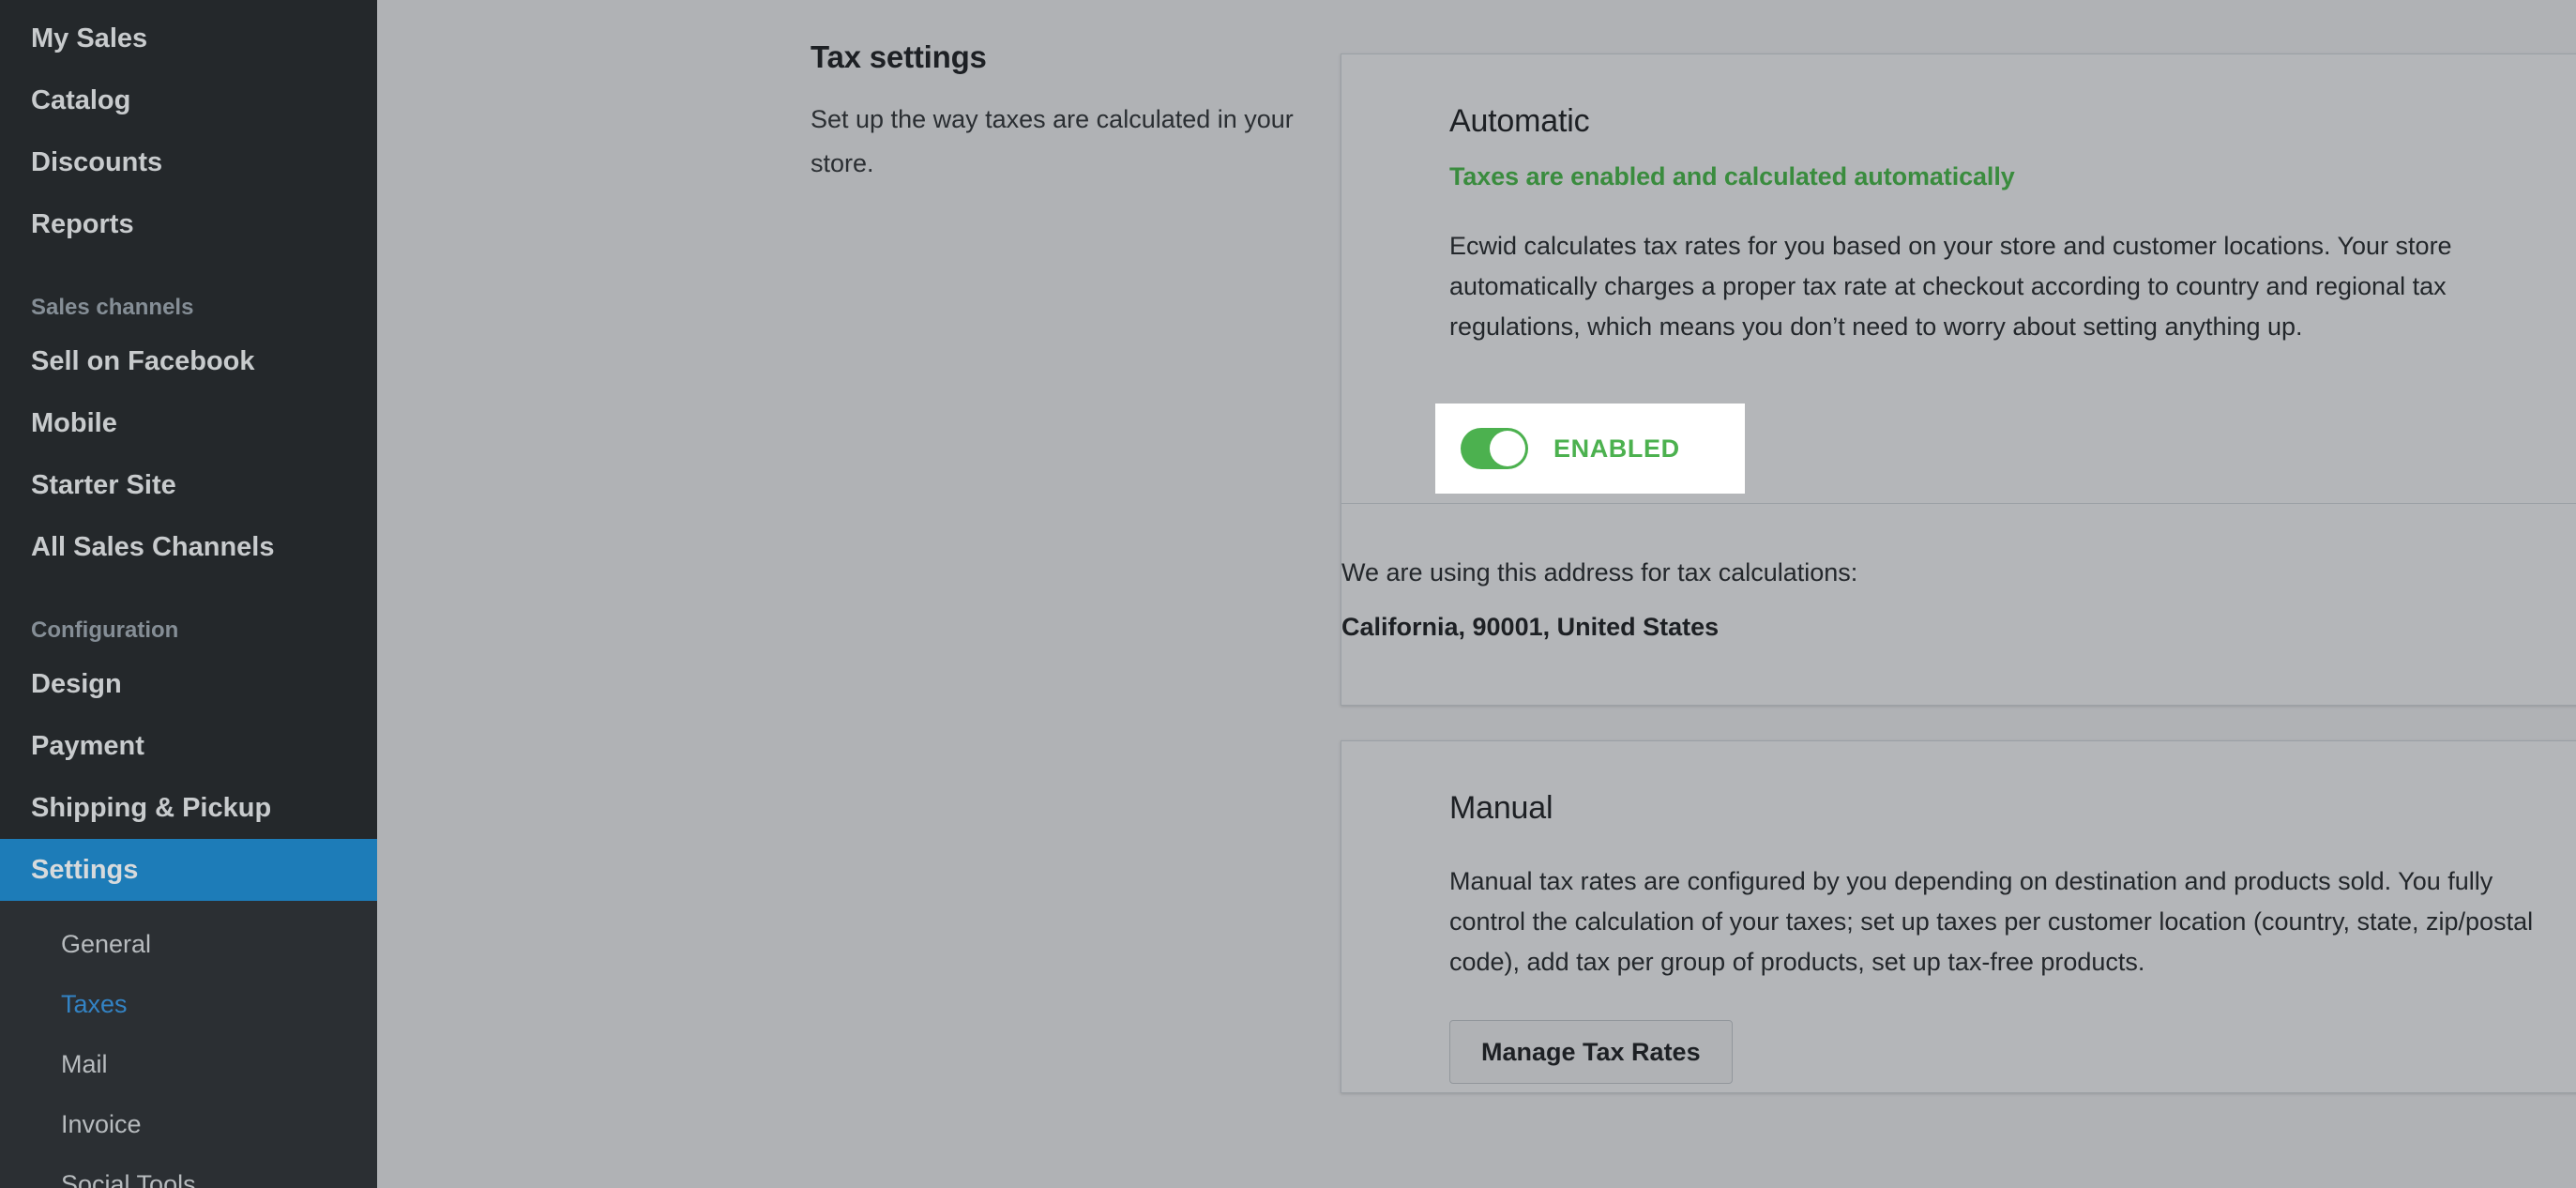 This screenshot has width=2576, height=1188. Describe the element at coordinates (188, 38) in the screenshot. I see `sidebar-item-my-sales: My Sales` at that location.